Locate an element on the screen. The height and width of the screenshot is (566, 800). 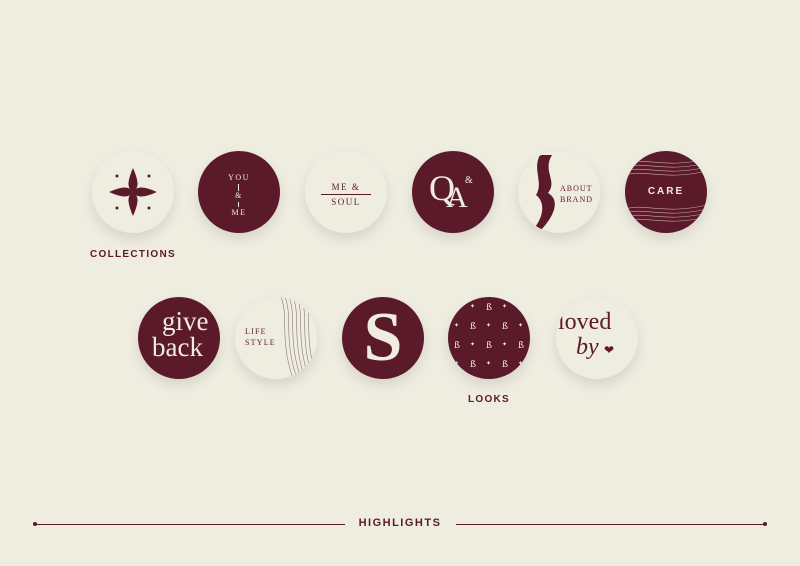
back-label: back is located at coordinates (177, 347).